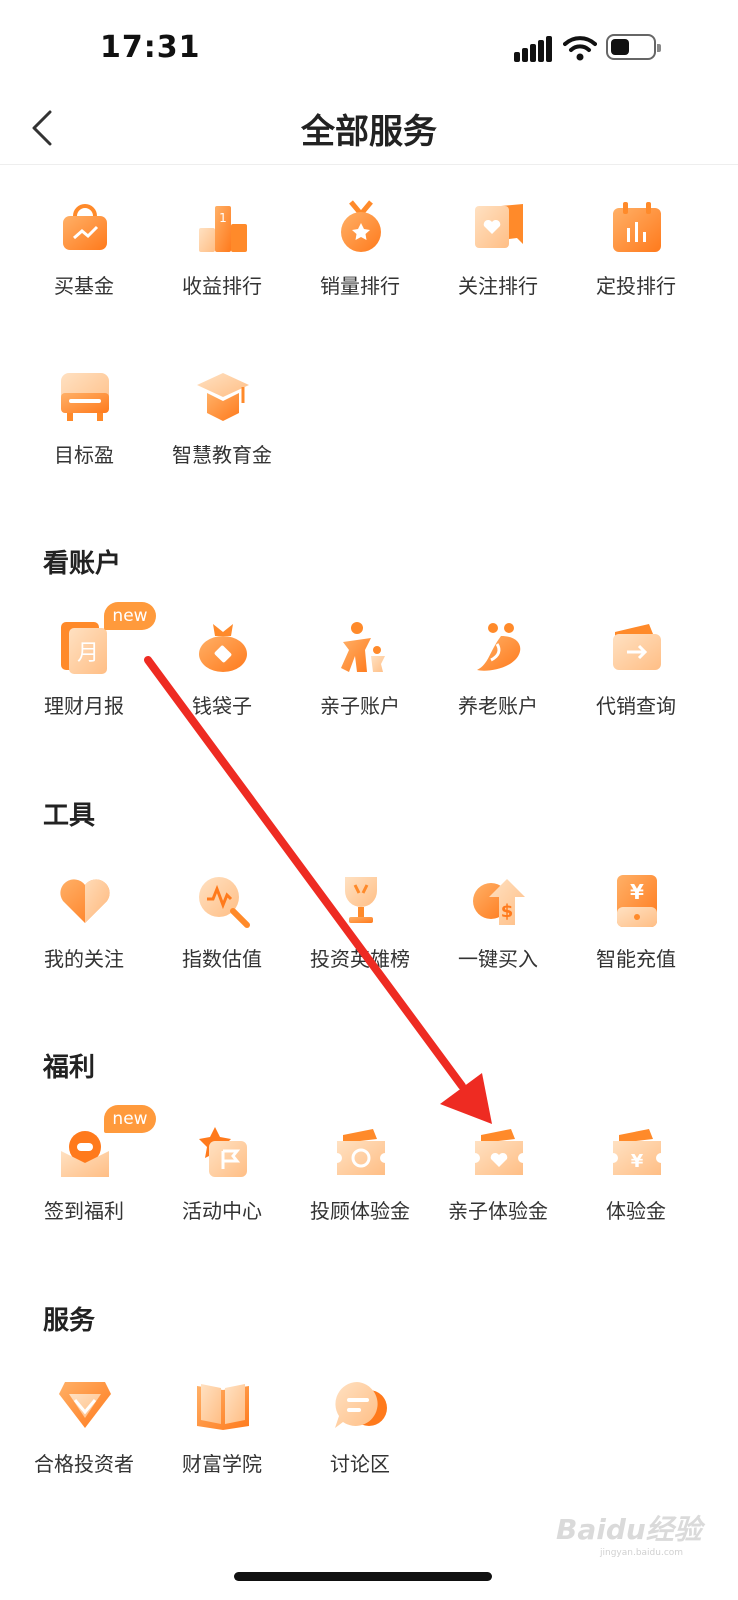 The width and height of the screenshot is (738, 1600). I want to click on service-agency-query: 代销查询, so click(636, 685).